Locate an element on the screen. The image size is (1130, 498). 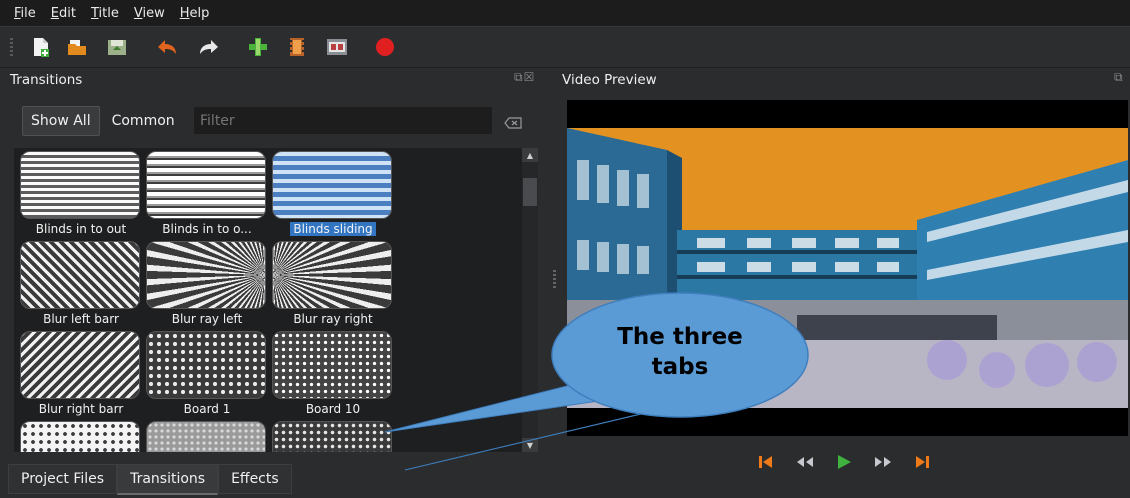
callout-text: The three tabs is located at coordinates (680, 352).